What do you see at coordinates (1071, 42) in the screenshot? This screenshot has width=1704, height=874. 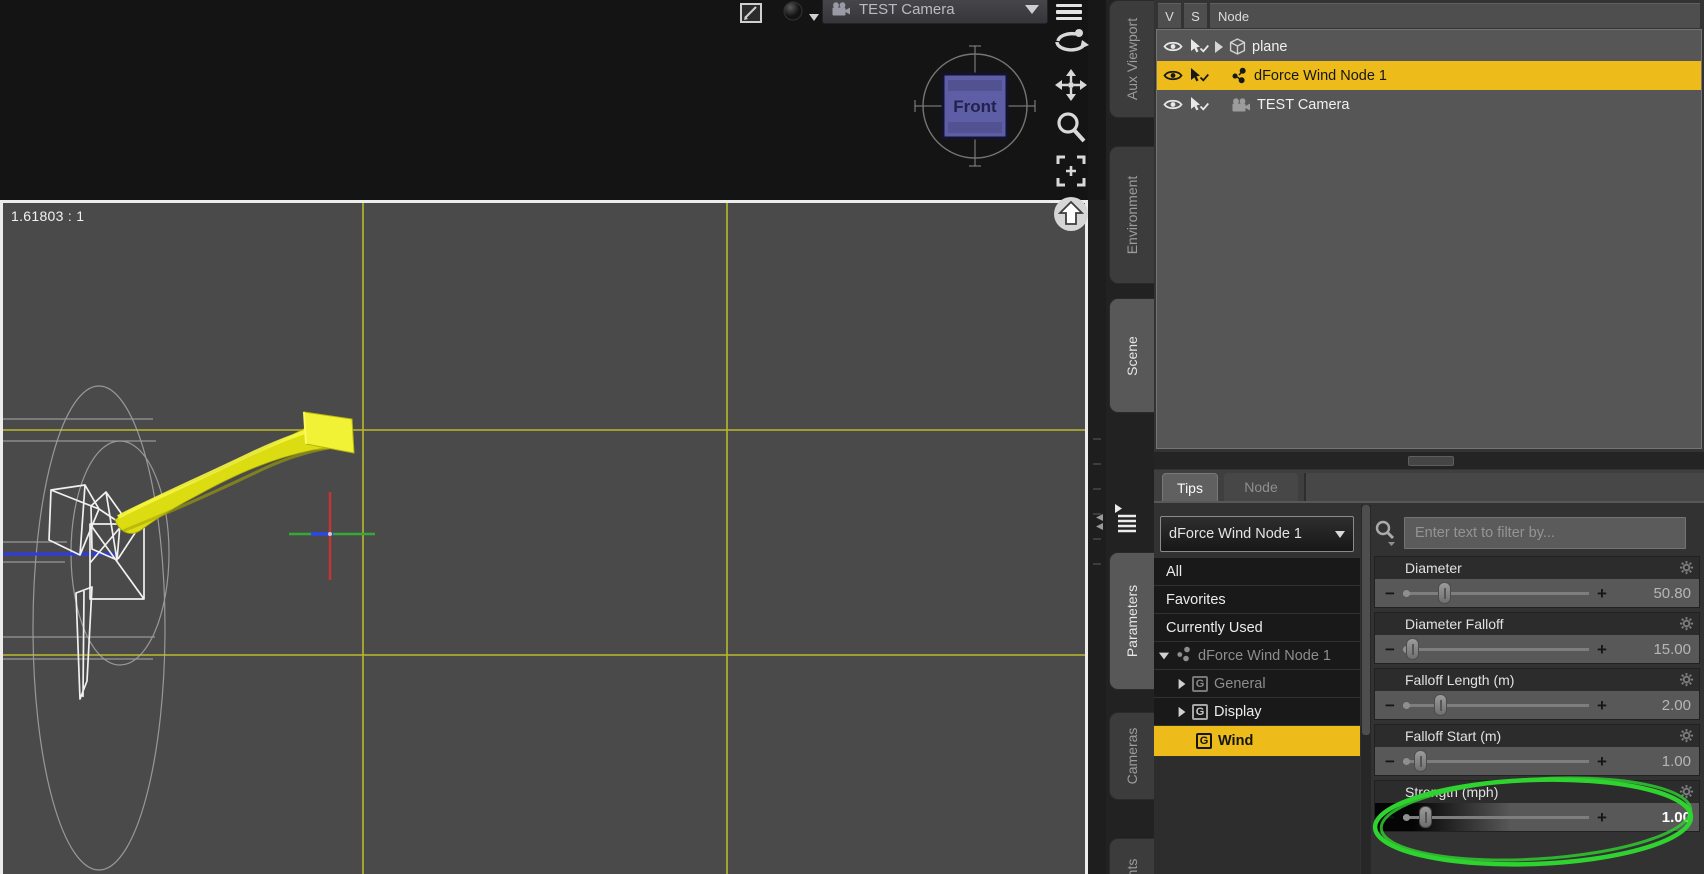 I see `orbit-button` at bounding box center [1071, 42].